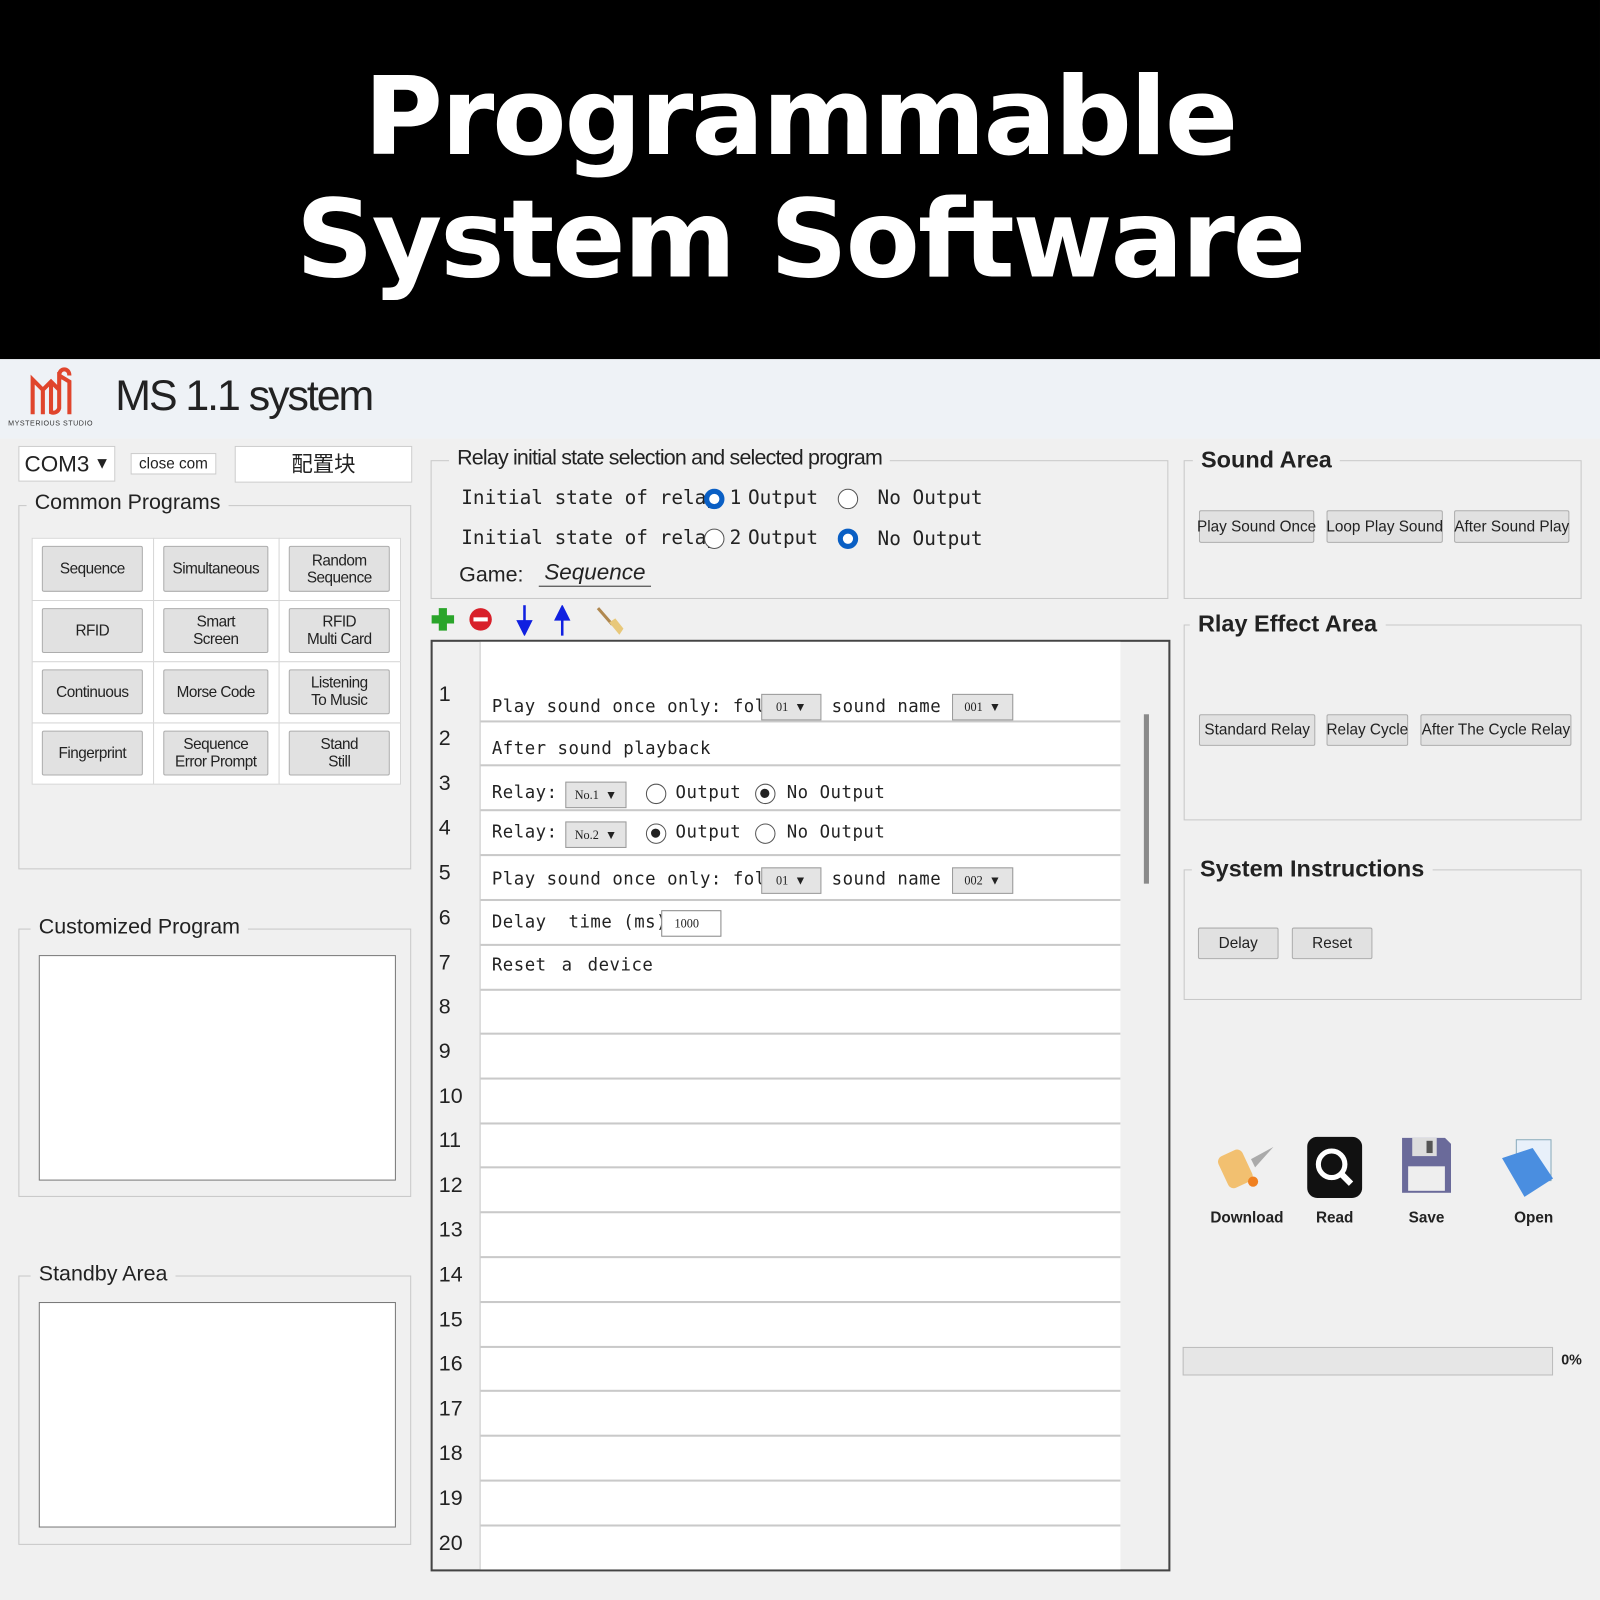  Describe the element at coordinates (524, 793) in the screenshot. I see `row3-label: Relay:` at that location.